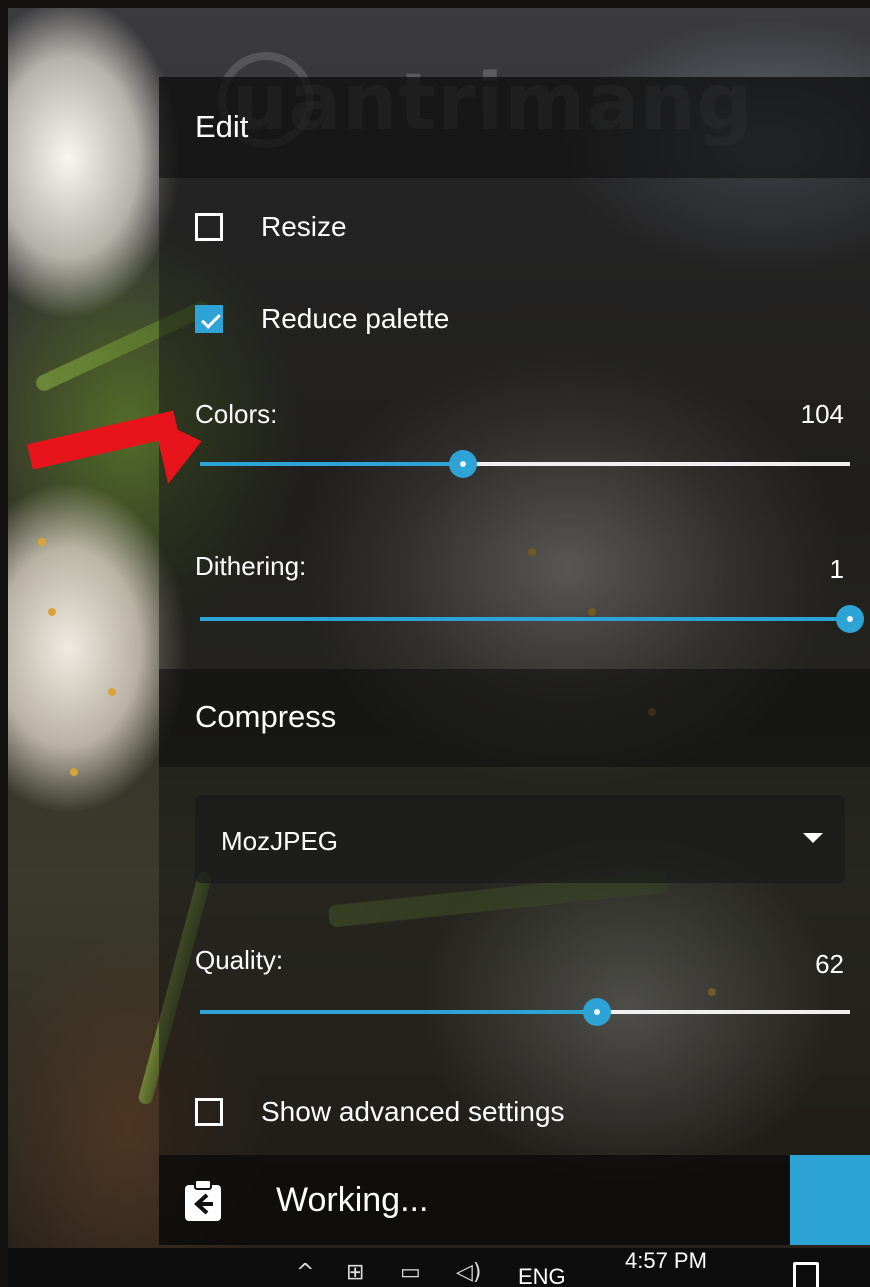  Describe the element at coordinates (514, 718) in the screenshot. I see `compress-section-header: Compress` at that location.